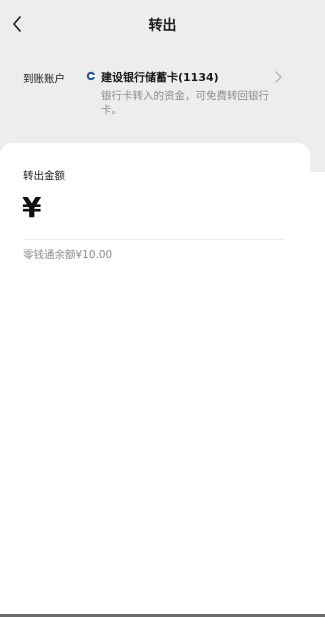 Image resolution: width=325 pixels, height=617 pixels. I want to click on account-label: 到账账户, so click(44, 79).